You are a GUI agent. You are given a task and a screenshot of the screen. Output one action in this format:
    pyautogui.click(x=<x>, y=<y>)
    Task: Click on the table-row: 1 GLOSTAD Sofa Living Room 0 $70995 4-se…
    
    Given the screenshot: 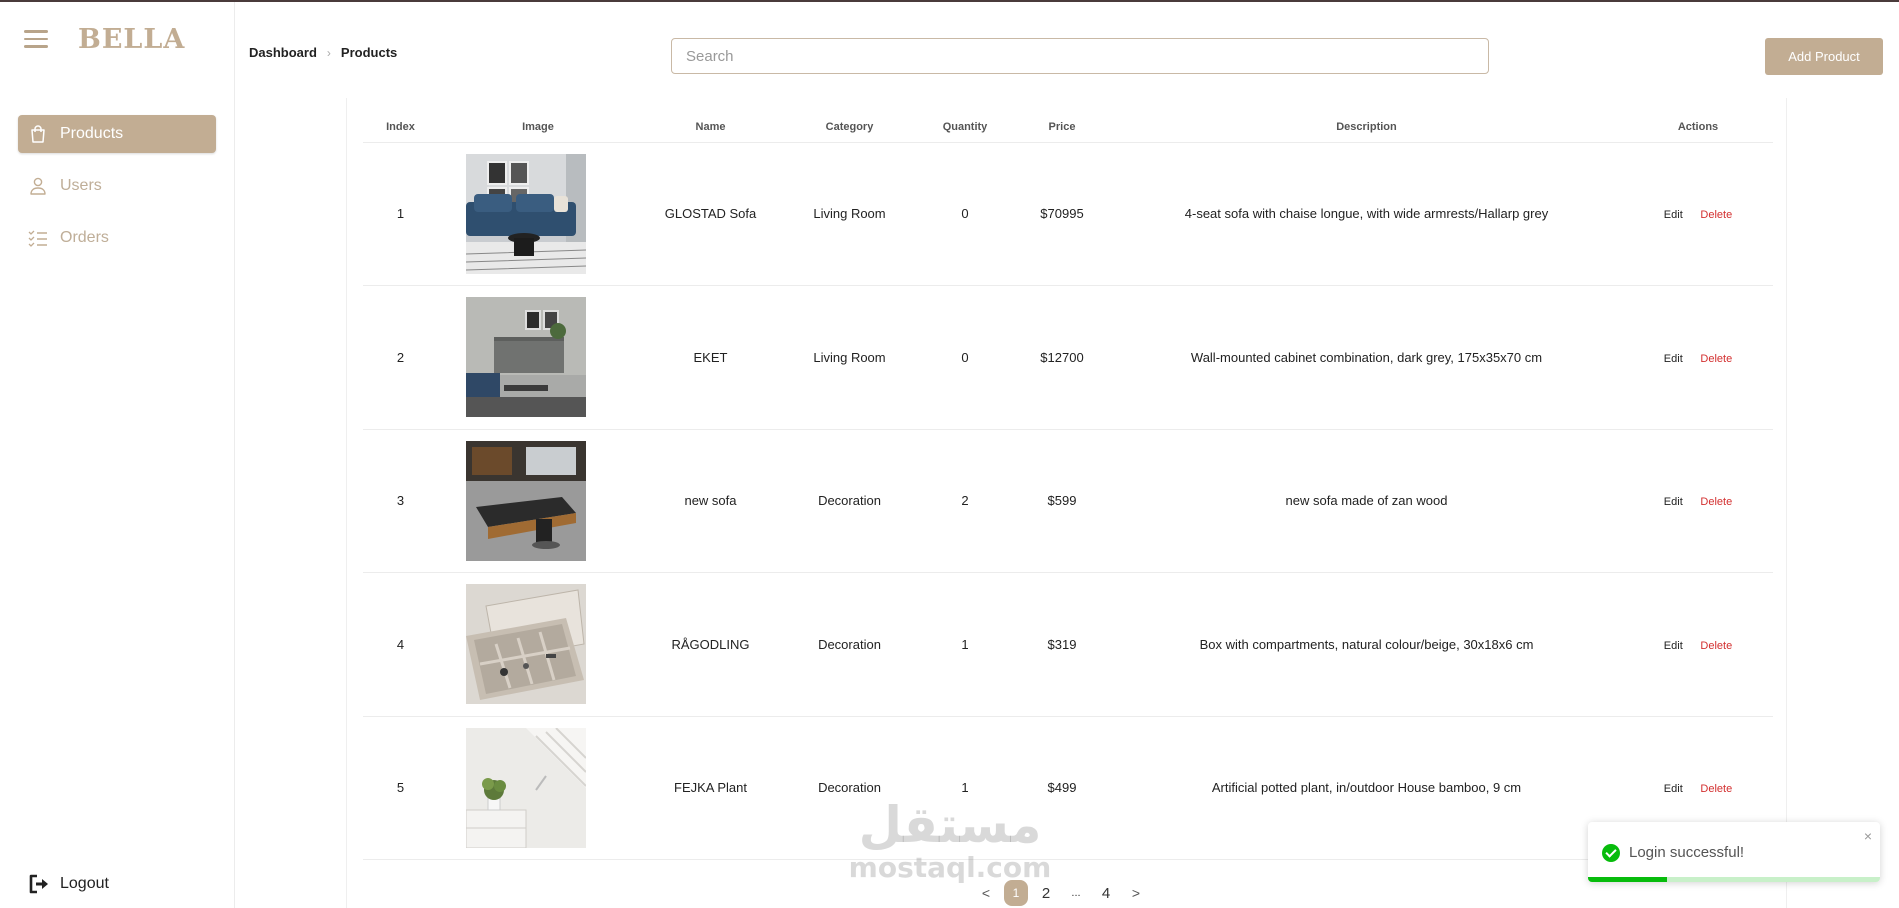 What is the action you would take?
    pyautogui.click(x=1068, y=214)
    